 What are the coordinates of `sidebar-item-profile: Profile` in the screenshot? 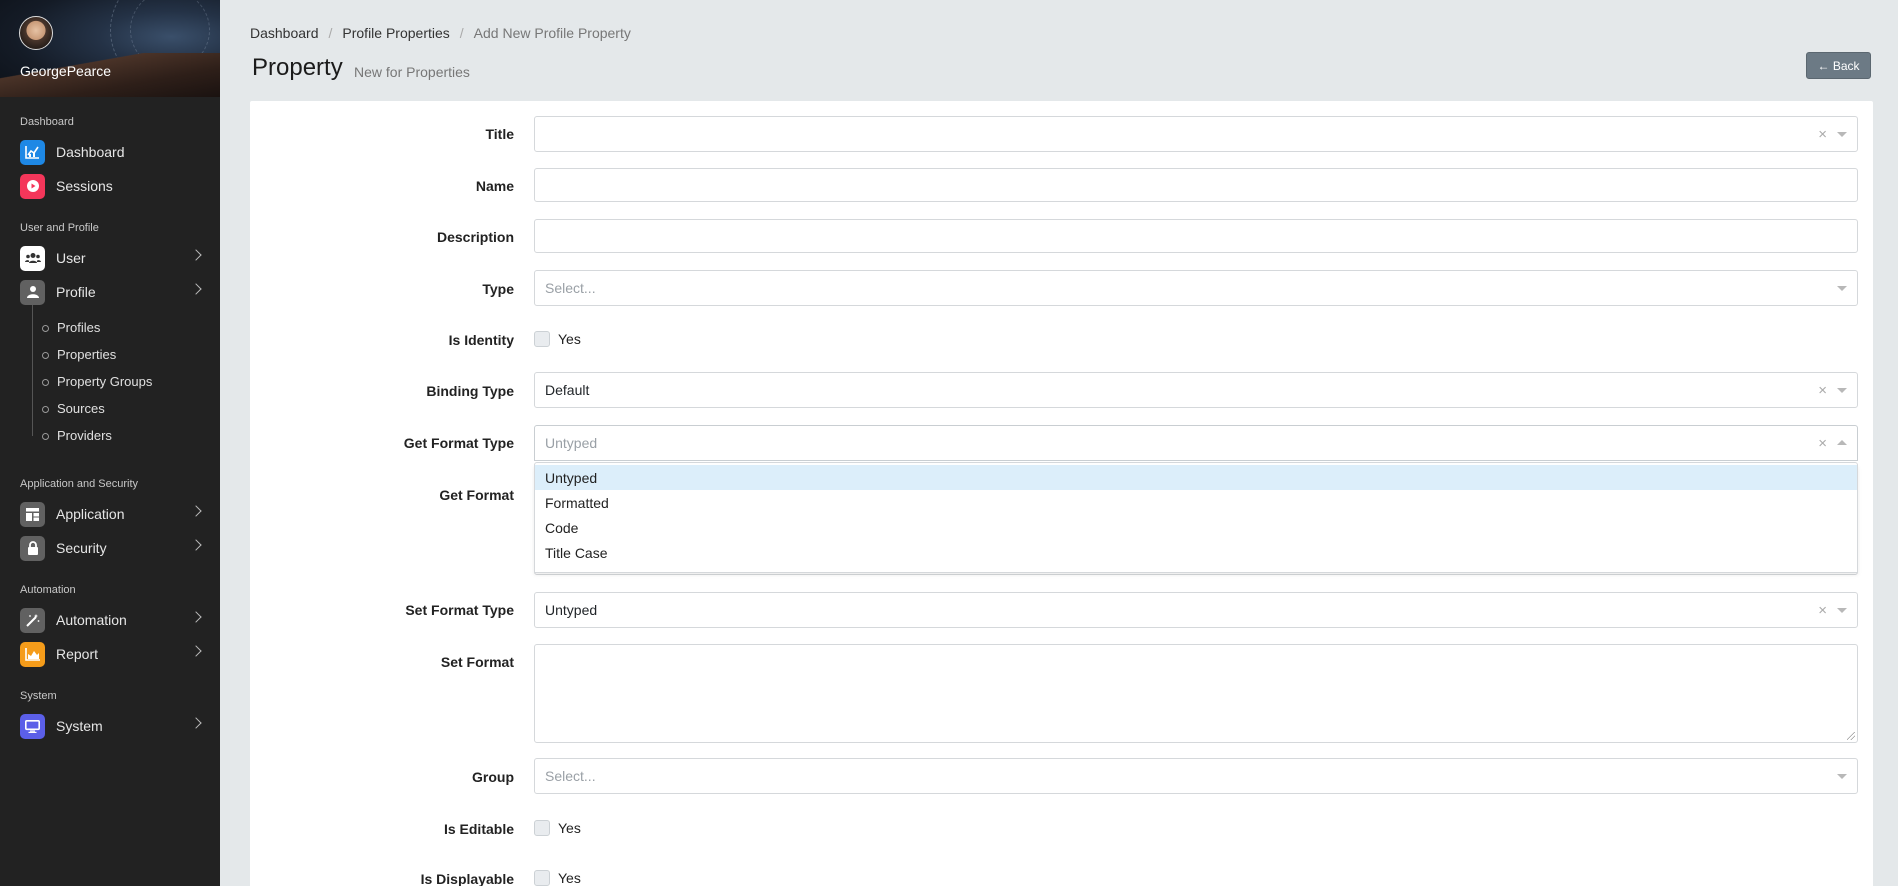 It's located at (111, 292).